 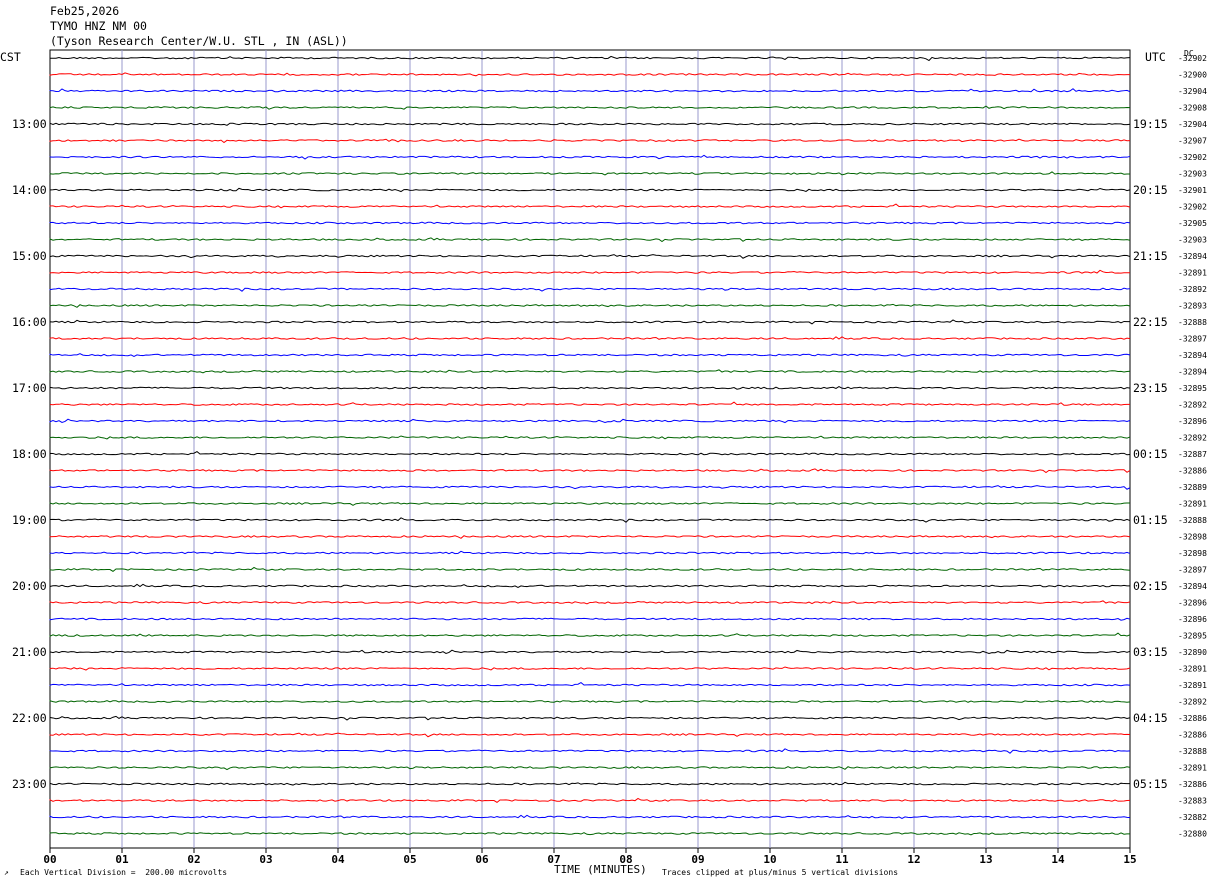 What do you see at coordinates (1150, 718) in the screenshot?
I see `right-hour-label: 04:15` at bounding box center [1150, 718].